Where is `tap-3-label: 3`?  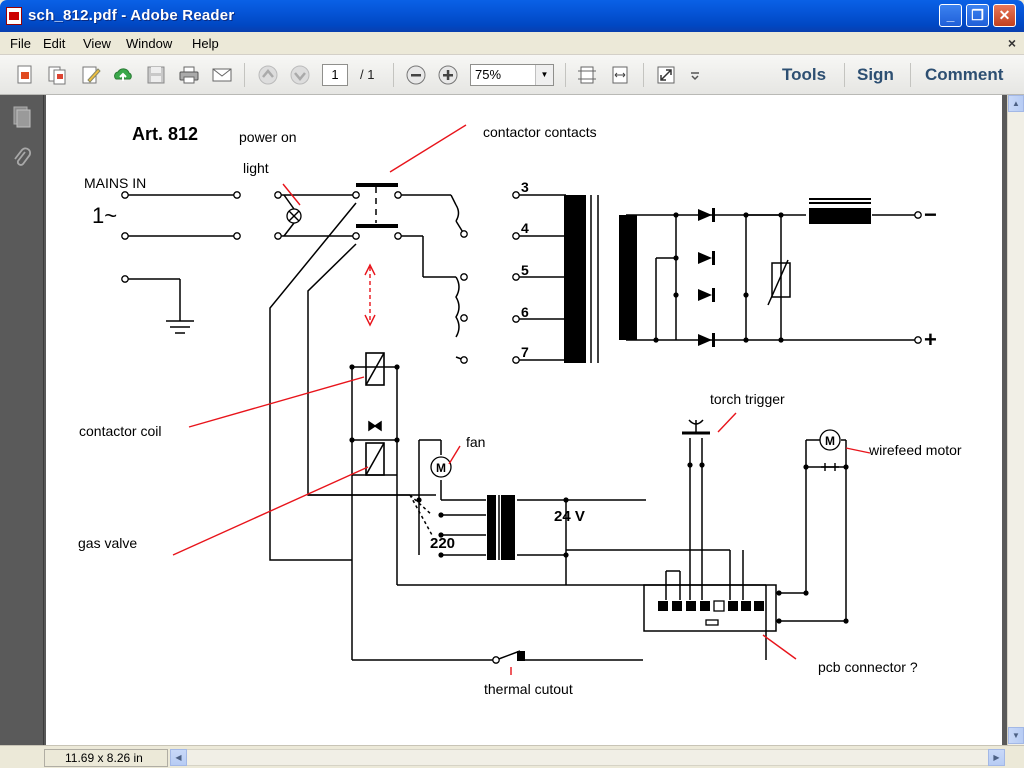 tap-3-label: 3 is located at coordinates (525, 187).